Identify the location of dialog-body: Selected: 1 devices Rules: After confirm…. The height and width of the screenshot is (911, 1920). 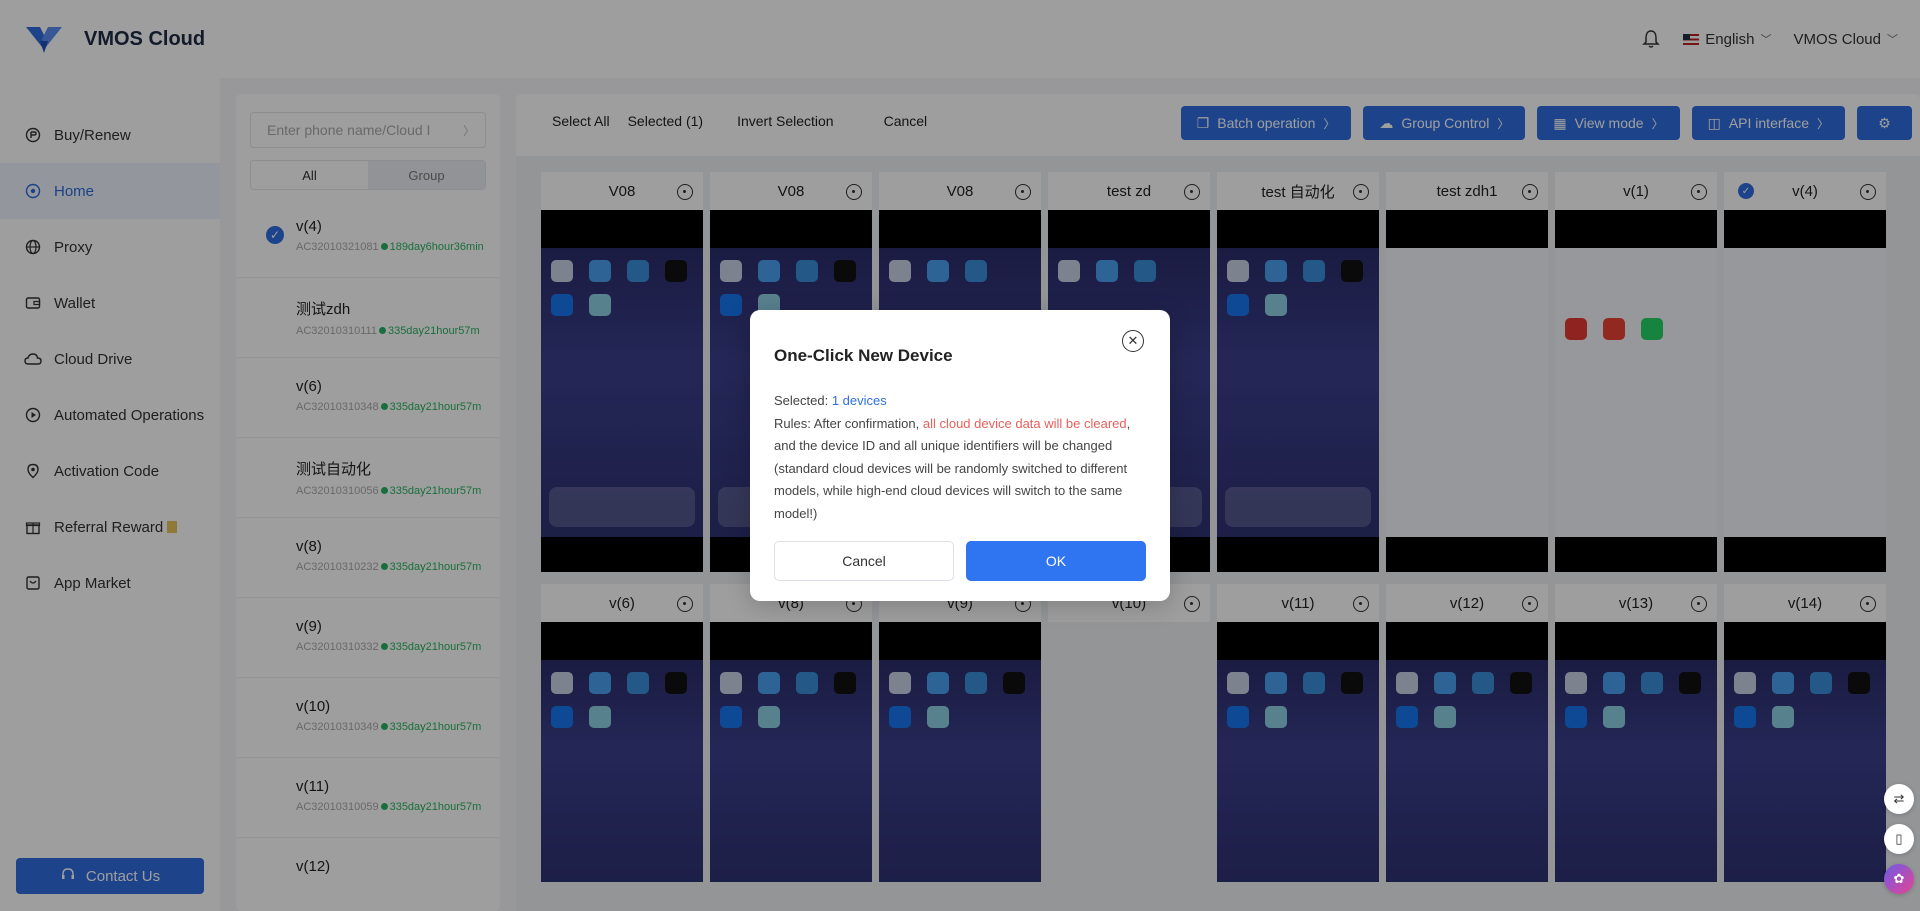
(960, 457).